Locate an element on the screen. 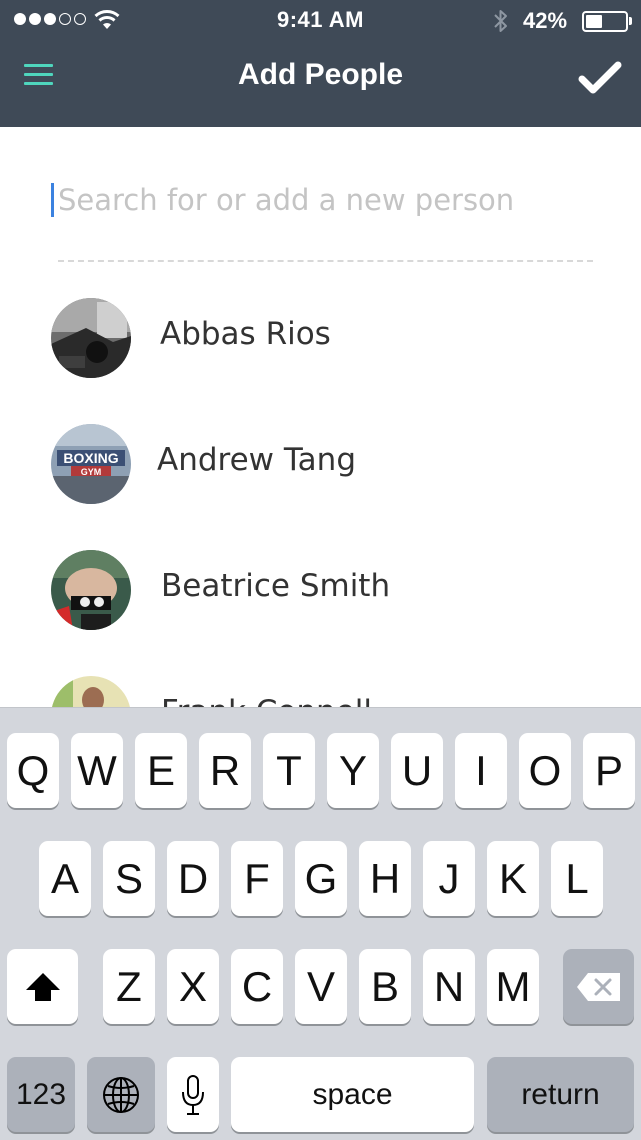 This screenshot has height=1140, width=641. battery-level-fill is located at coordinates (594, 21).